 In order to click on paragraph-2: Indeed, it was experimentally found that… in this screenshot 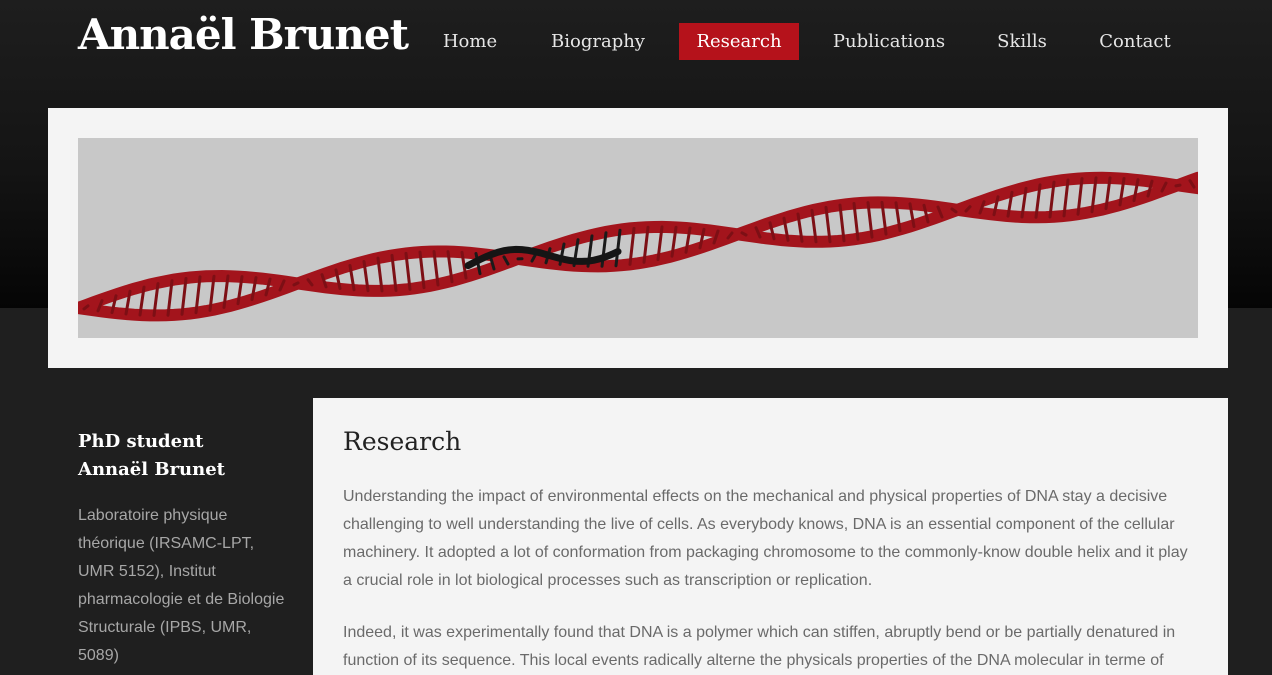, I will do `click(759, 646)`.